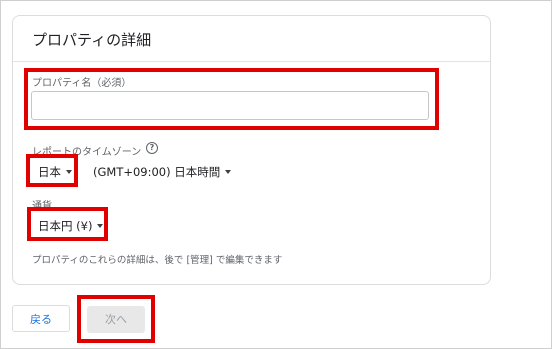  I want to click on card-divider, so click(251, 61).